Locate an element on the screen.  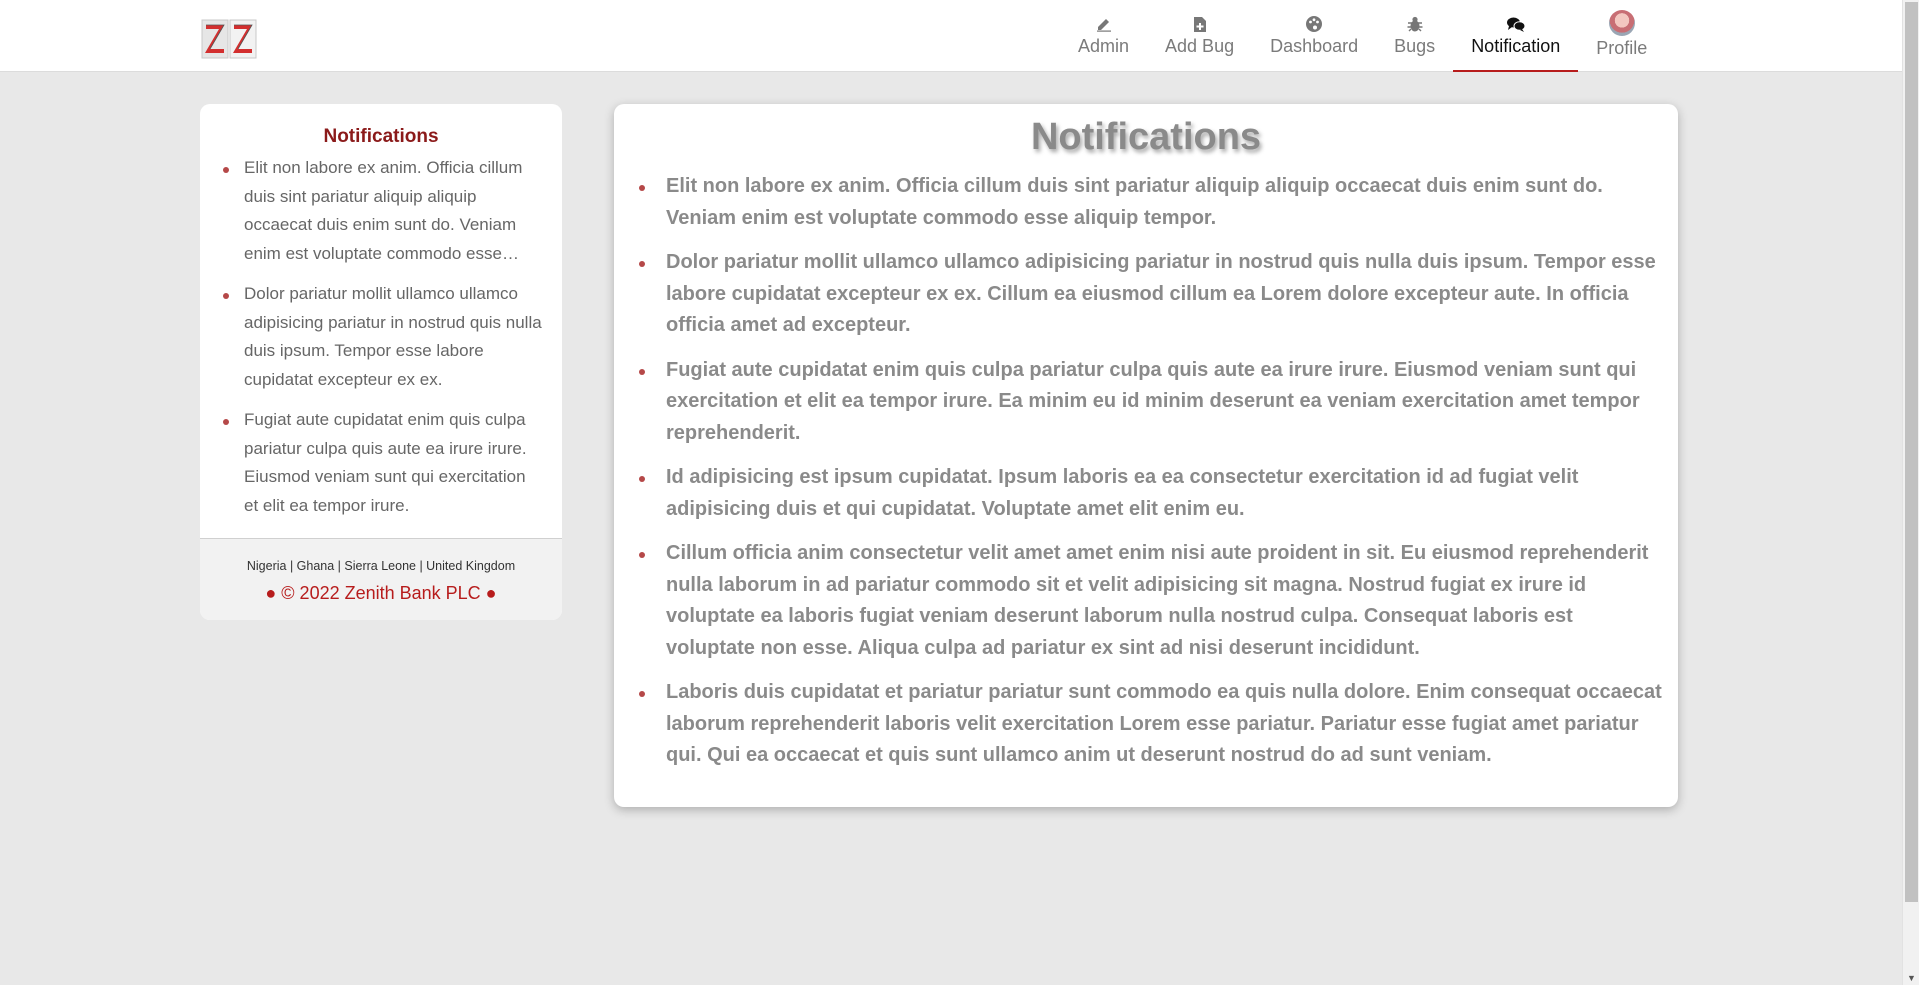
pencil-icon is located at coordinates (1104, 24).